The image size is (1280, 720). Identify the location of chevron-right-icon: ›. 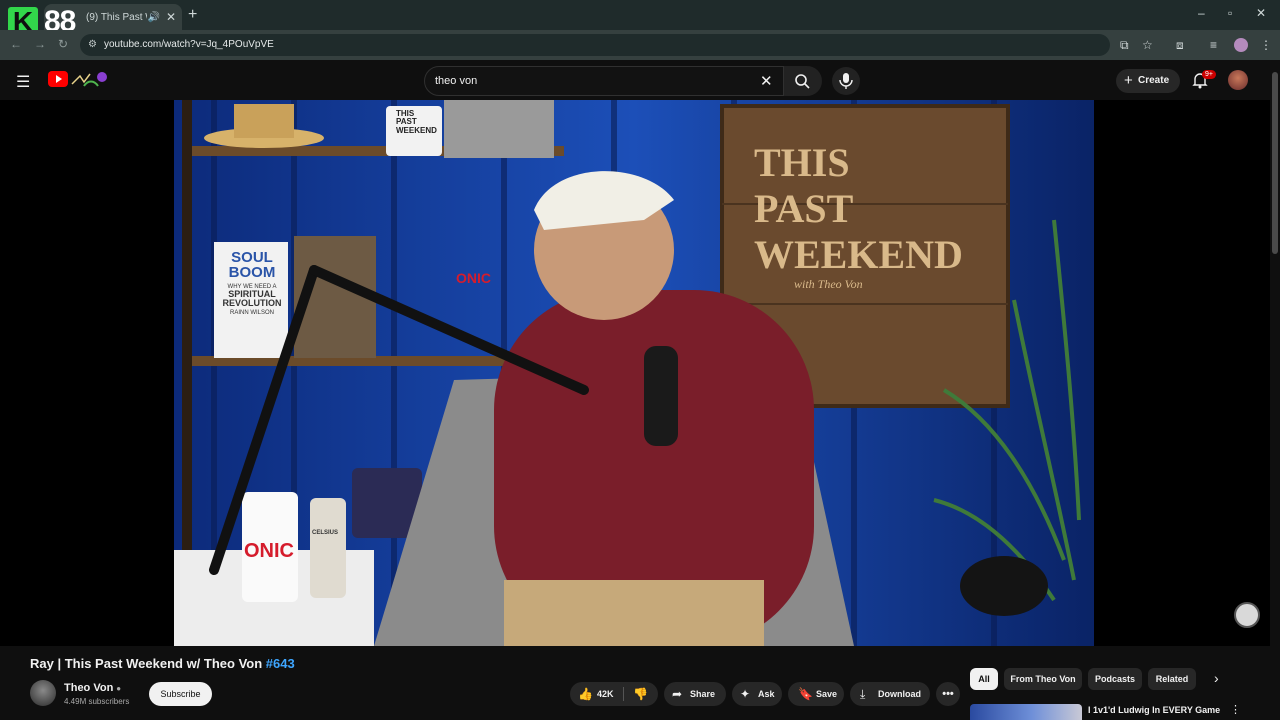
(1216, 678).